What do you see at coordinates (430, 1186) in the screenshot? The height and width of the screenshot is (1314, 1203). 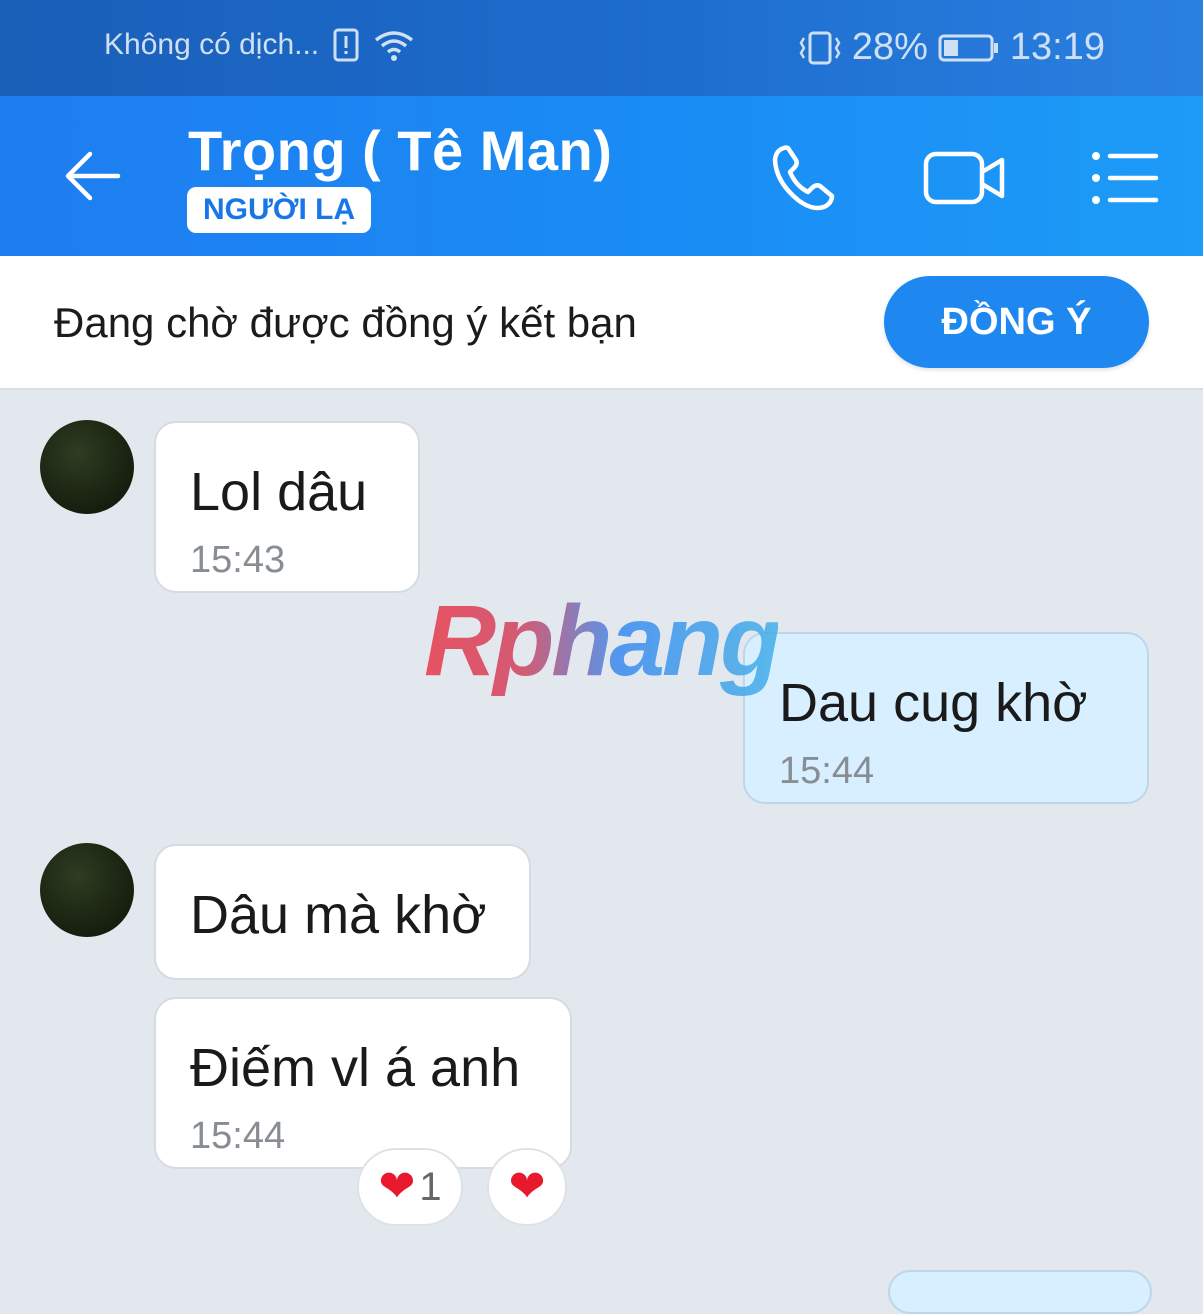 I see `reaction-count: 1` at bounding box center [430, 1186].